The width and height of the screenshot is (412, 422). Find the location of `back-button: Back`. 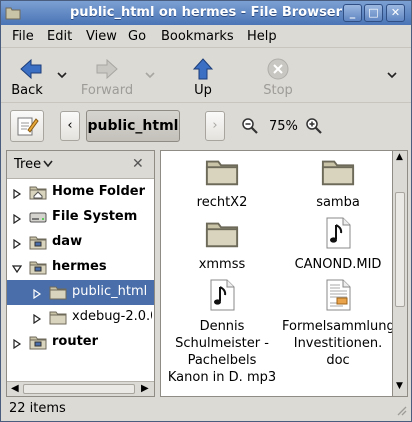

back-button: Back is located at coordinates (31, 77).